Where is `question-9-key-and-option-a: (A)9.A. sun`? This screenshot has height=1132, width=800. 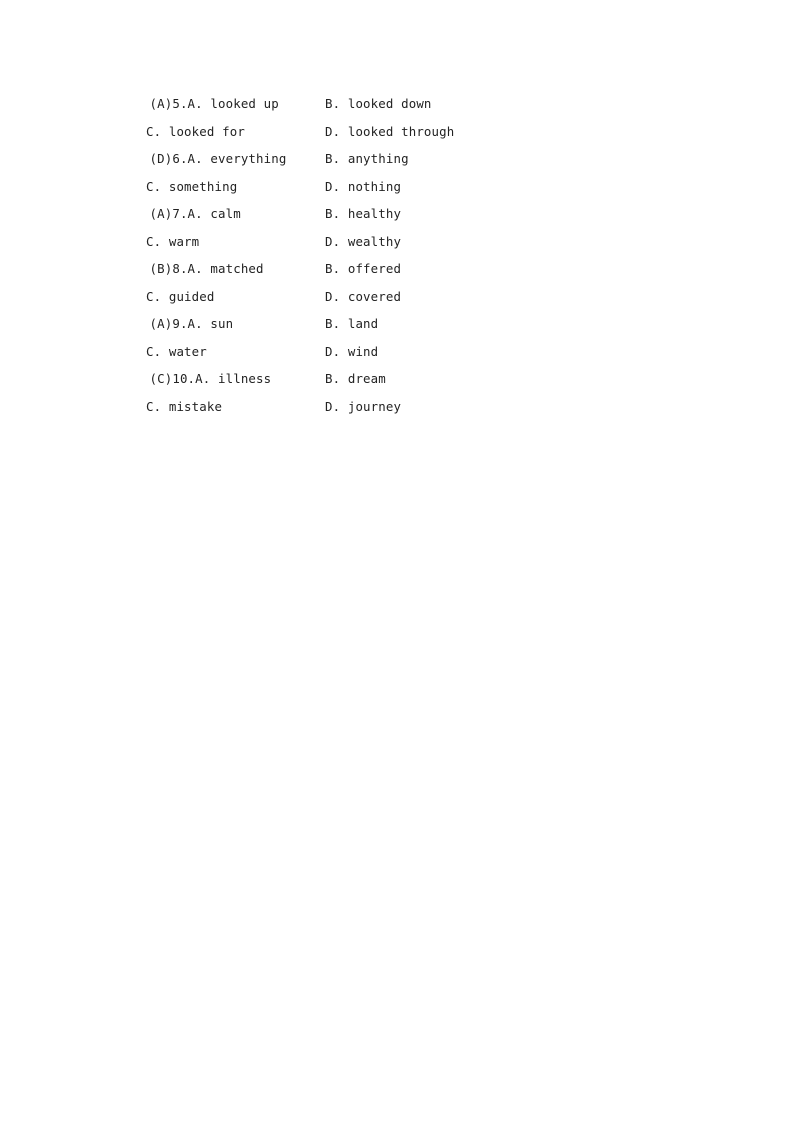
question-9-key-and-option-a: (A)9.A. sun is located at coordinates (191, 324).